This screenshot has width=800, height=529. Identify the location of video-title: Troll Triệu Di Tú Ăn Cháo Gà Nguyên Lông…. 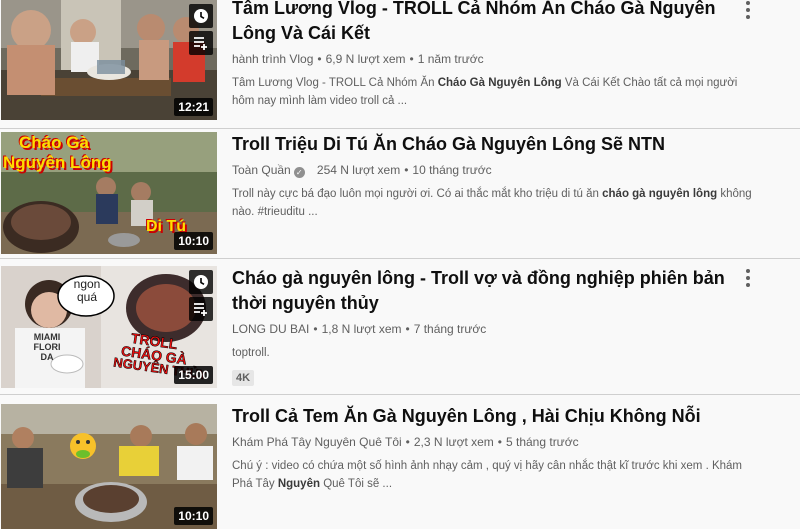
(497, 144).